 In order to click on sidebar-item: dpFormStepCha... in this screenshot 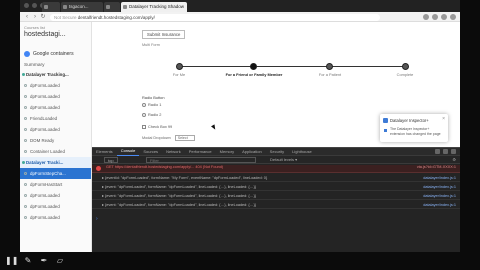, I will do `click(55, 173)`.